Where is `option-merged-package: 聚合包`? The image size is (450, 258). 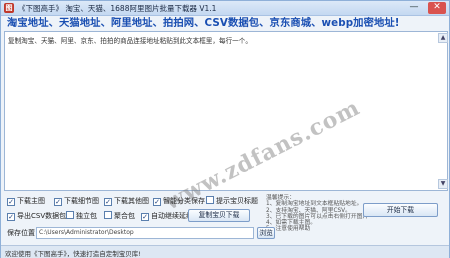
option-merged-package: 聚合包 is located at coordinates (119, 216).